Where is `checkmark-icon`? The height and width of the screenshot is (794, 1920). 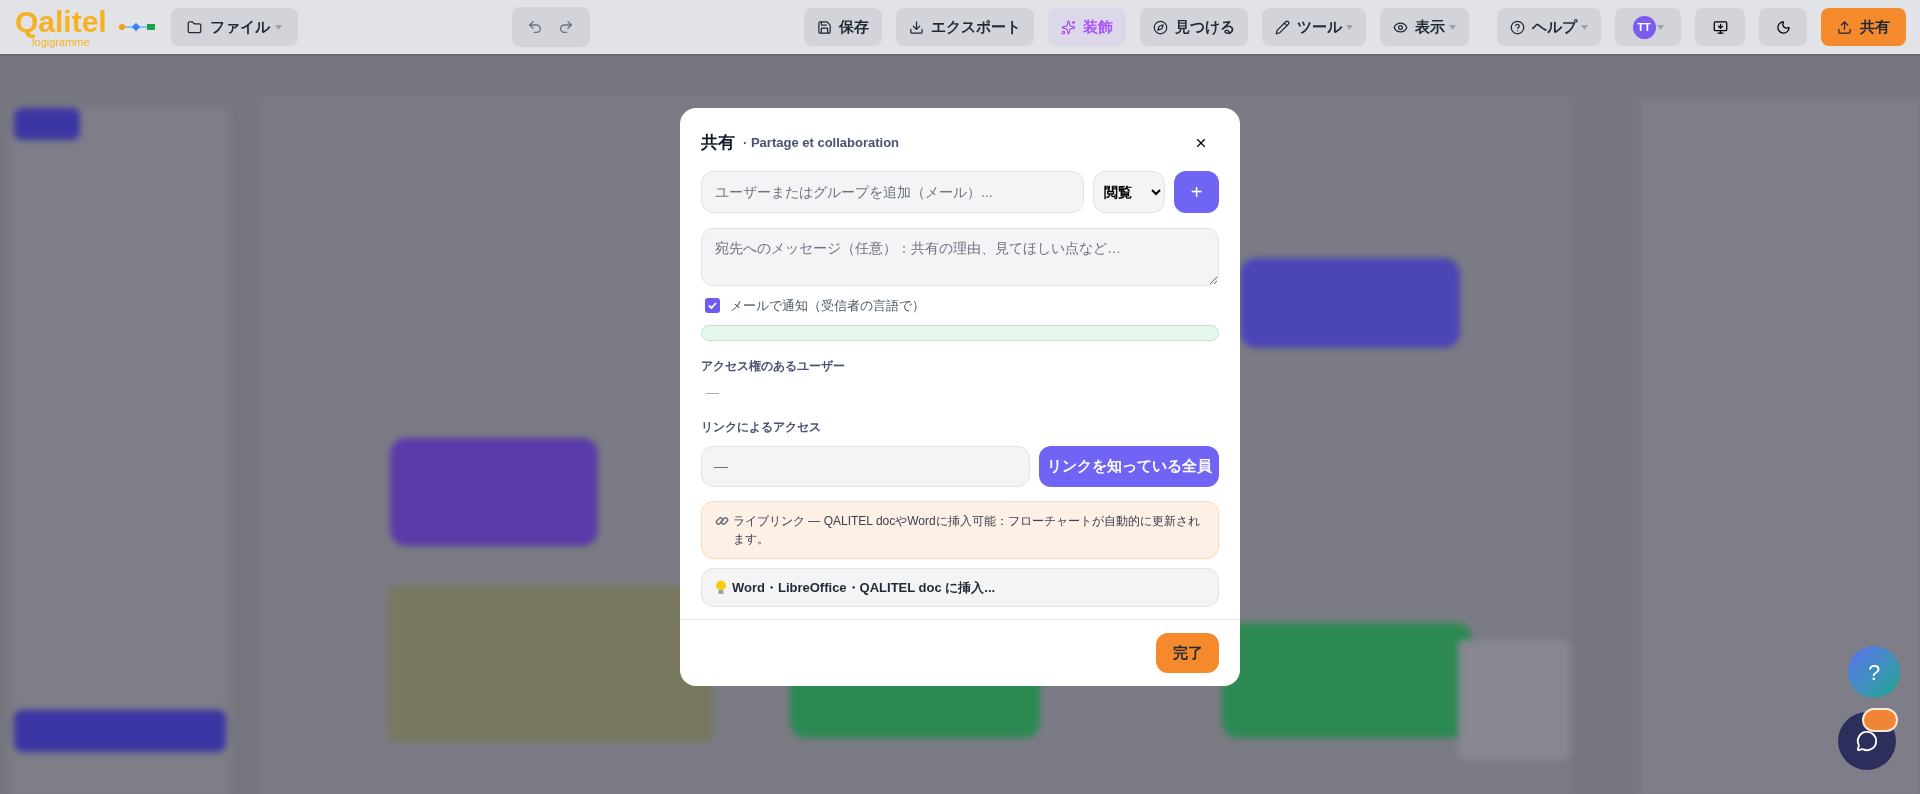
checkmark-icon is located at coordinates (712, 306).